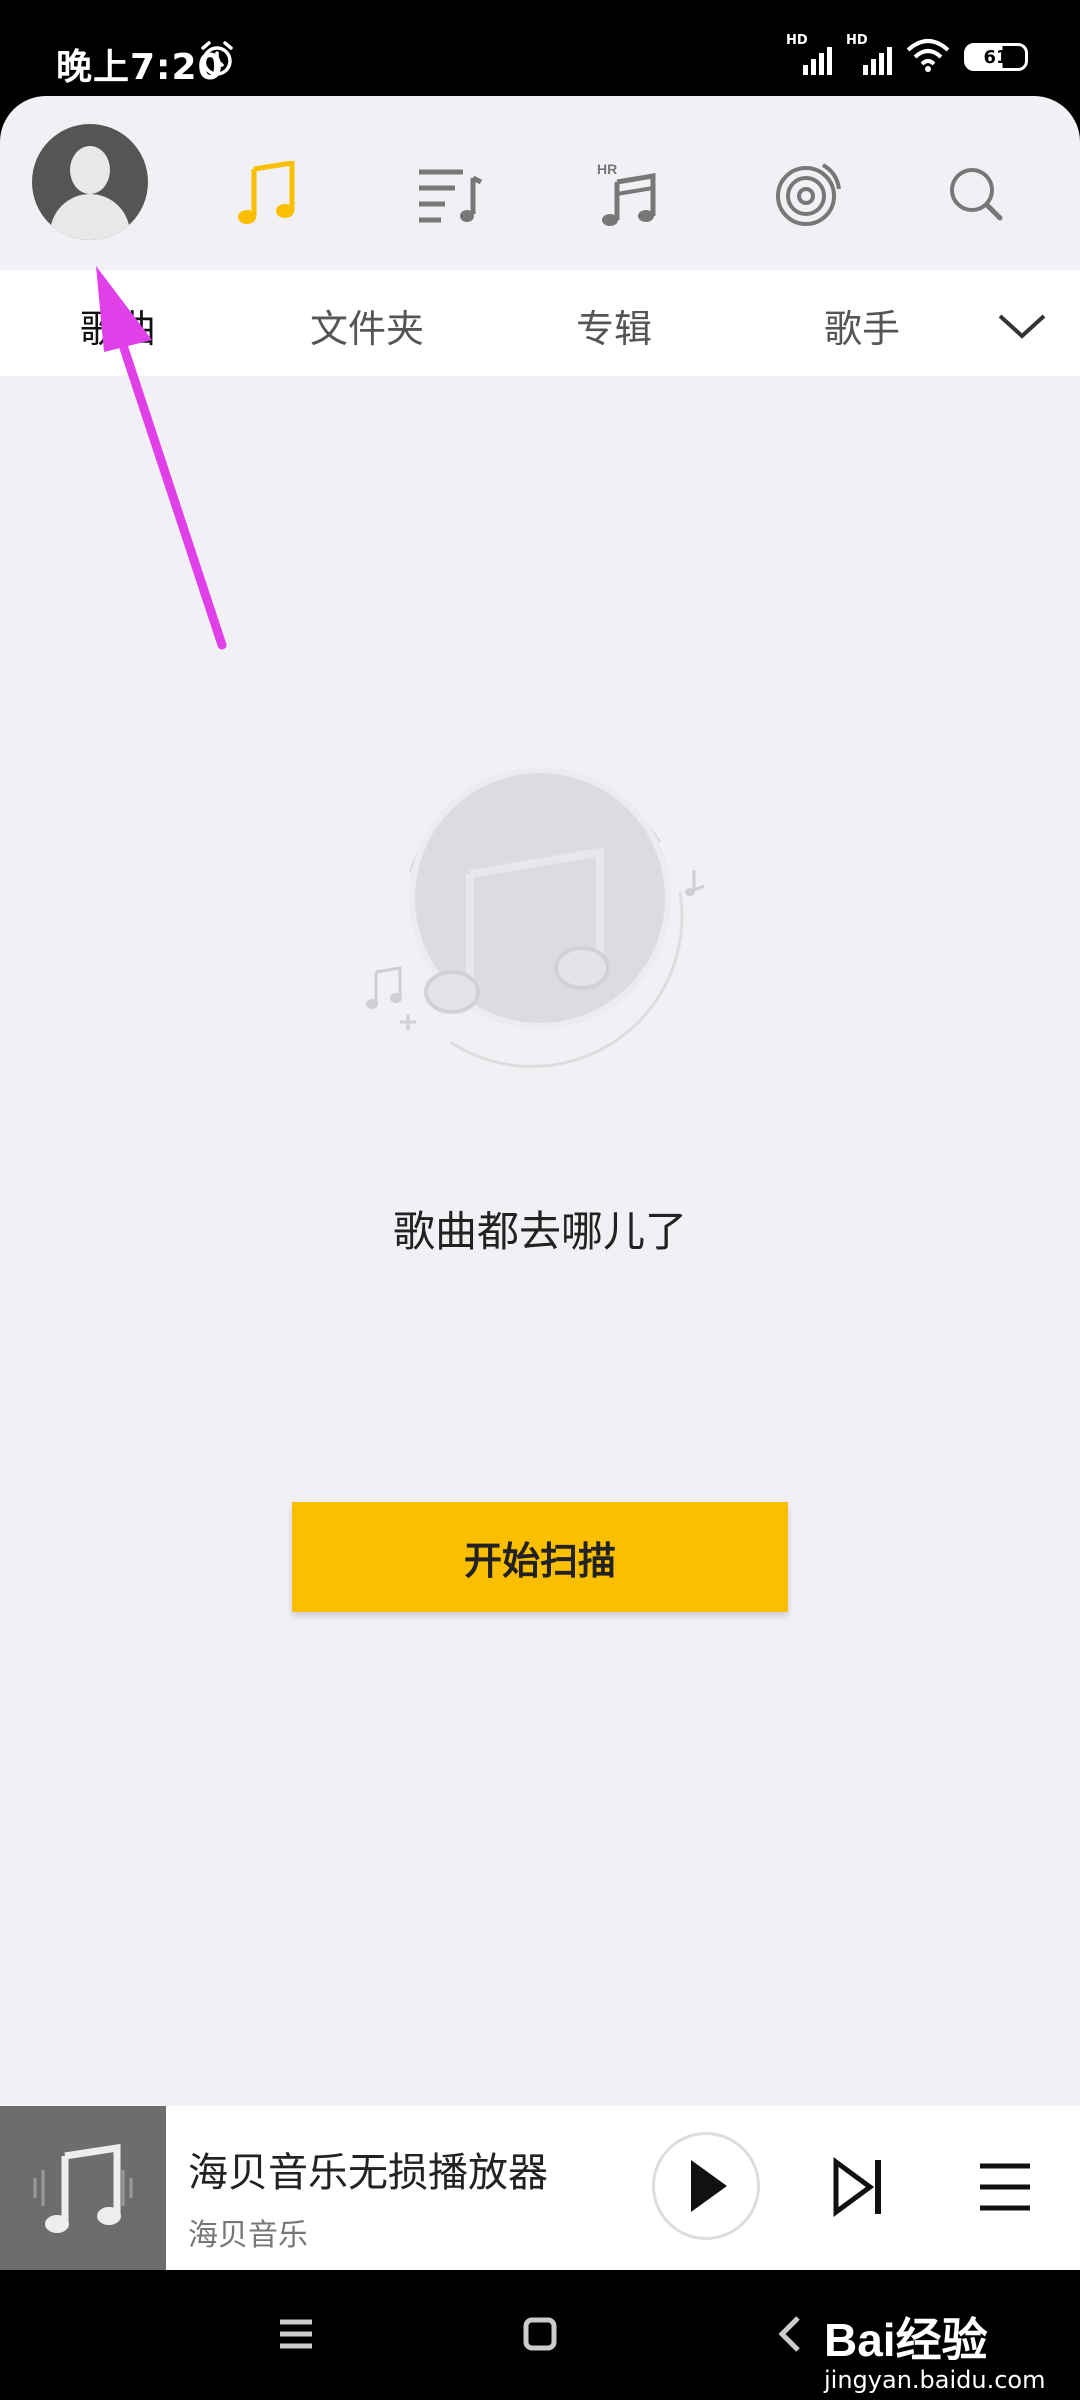 This screenshot has width=1080, height=2400. Describe the element at coordinates (248, 2235) in the screenshot. I see `song-artist: 海贝音乐` at that location.